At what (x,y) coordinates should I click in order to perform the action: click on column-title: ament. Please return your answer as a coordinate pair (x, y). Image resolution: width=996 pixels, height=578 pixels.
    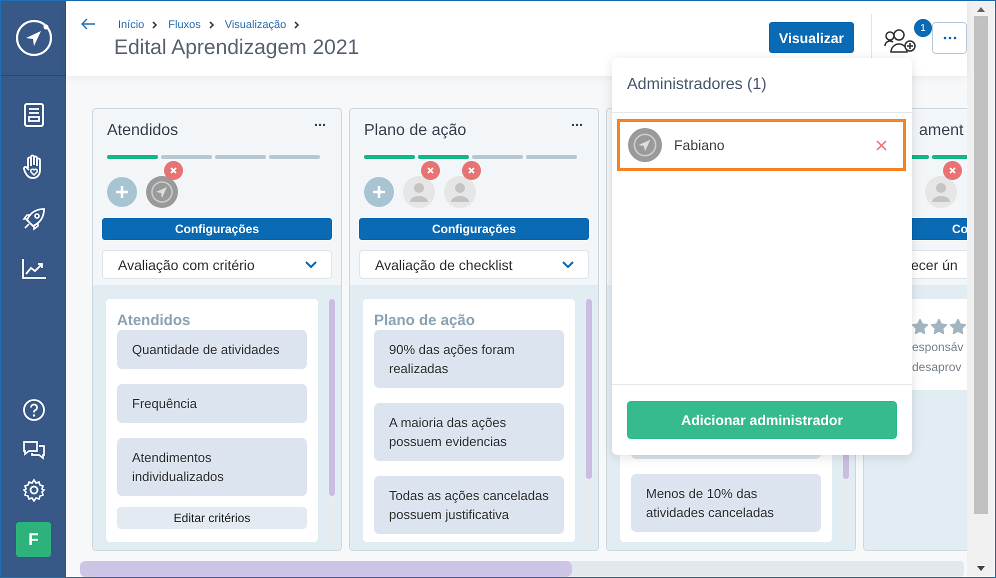
    Looking at the image, I should click on (941, 130).